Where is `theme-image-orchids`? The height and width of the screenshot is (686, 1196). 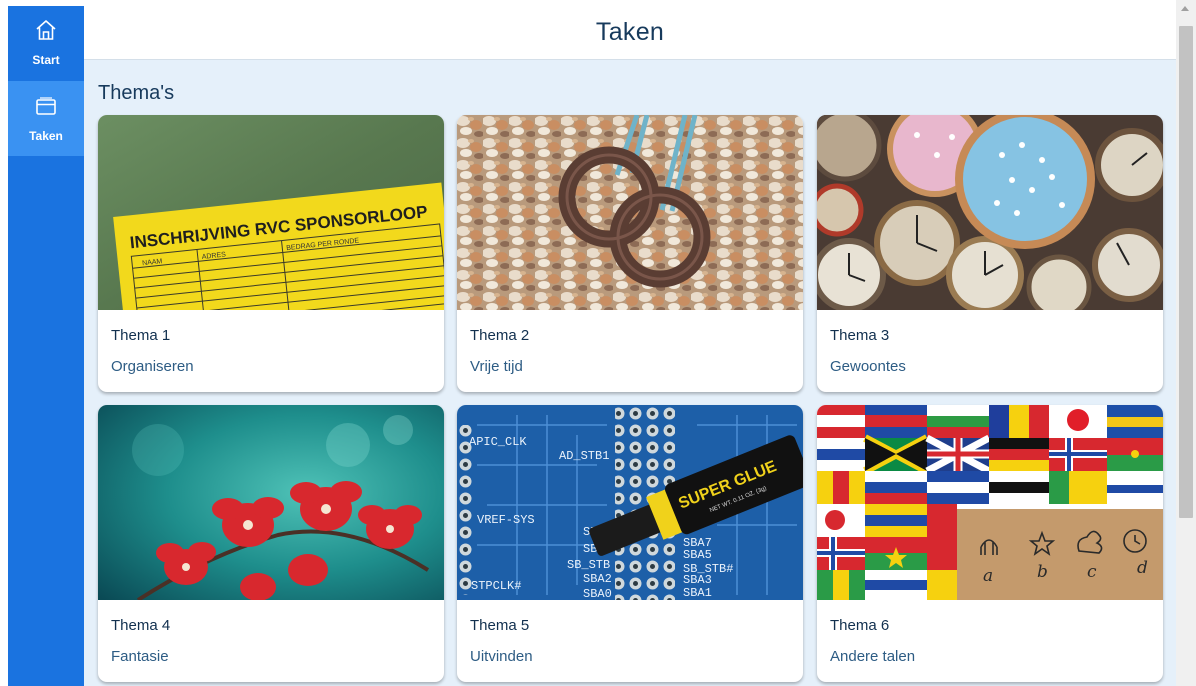
theme-image-orchids is located at coordinates (271, 502).